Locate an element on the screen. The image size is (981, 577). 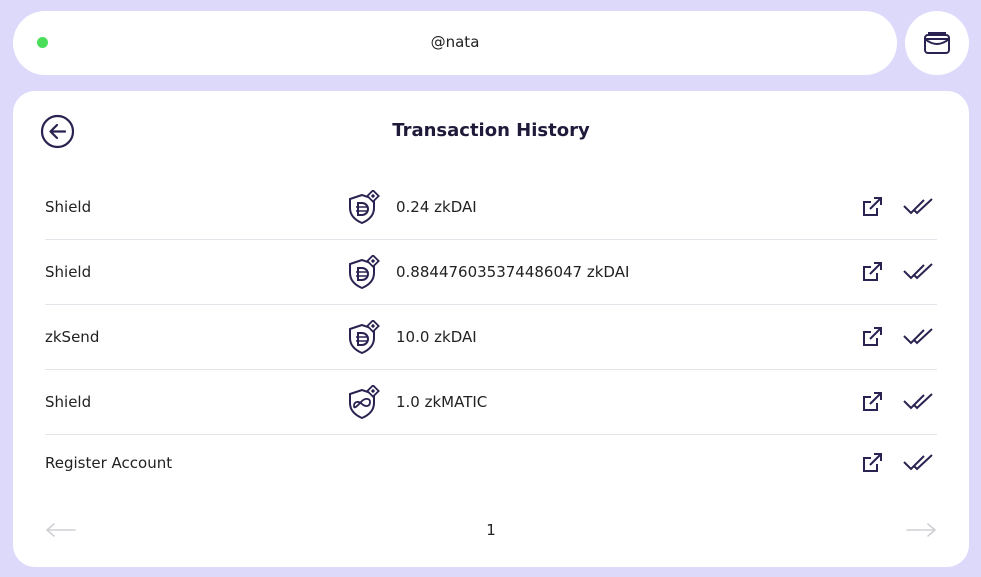
wallet-button is located at coordinates (937, 43).